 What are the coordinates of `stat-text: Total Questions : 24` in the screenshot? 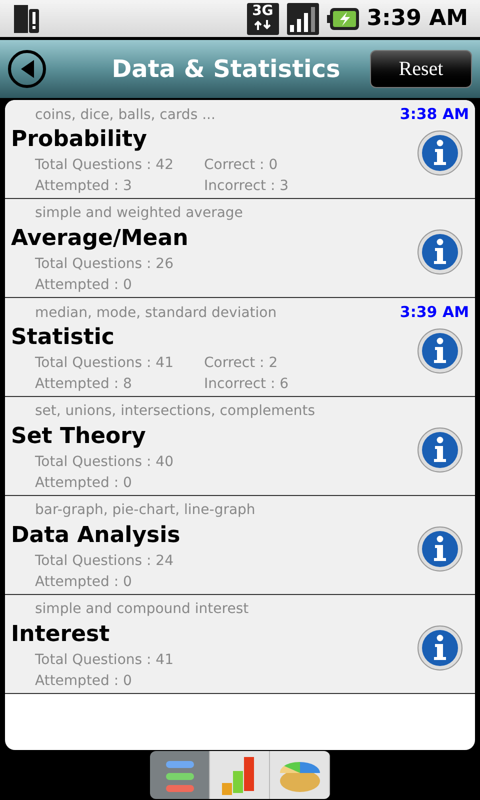 It's located at (104, 561).